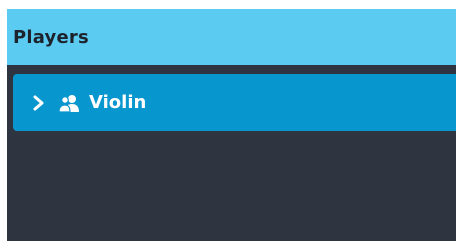  What do you see at coordinates (118, 102) in the screenshot?
I see `player-name: Violin` at bounding box center [118, 102].